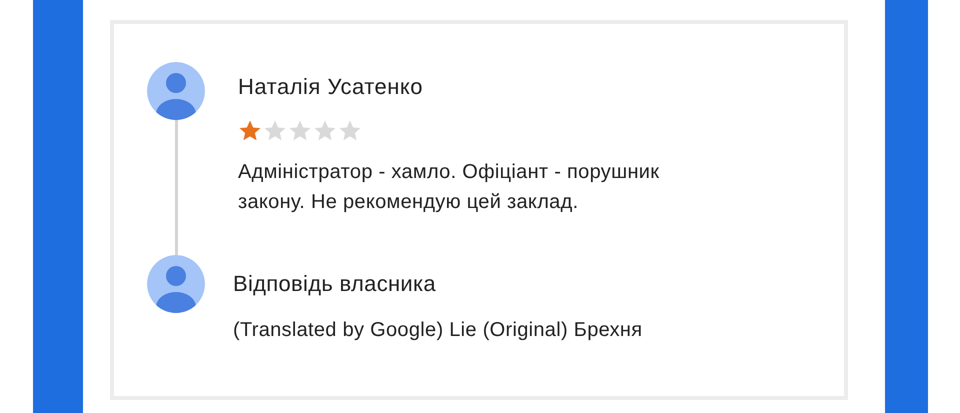 The image size is (960, 413). I want to click on review-text: Адміністратор - хамло. Офіціант - порушник закону. Не рекомендую цей заклад., so click(449, 187).